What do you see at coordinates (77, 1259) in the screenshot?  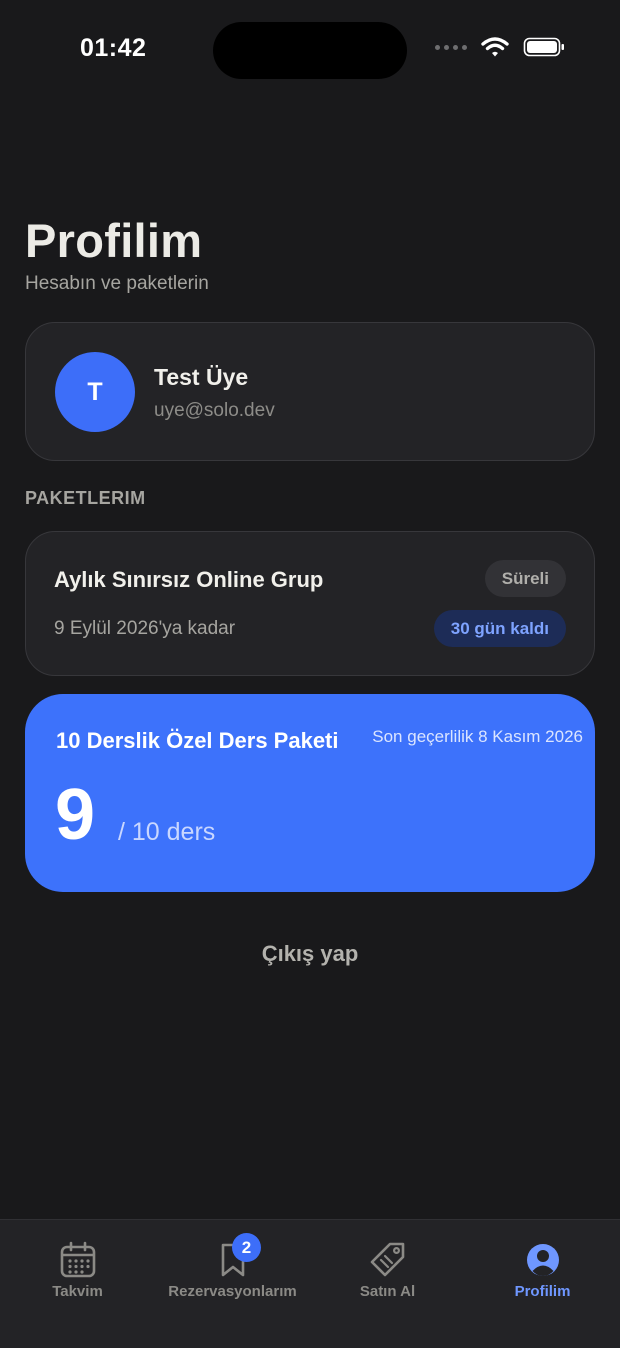 I see `calendar-icon` at bounding box center [77, 1259].